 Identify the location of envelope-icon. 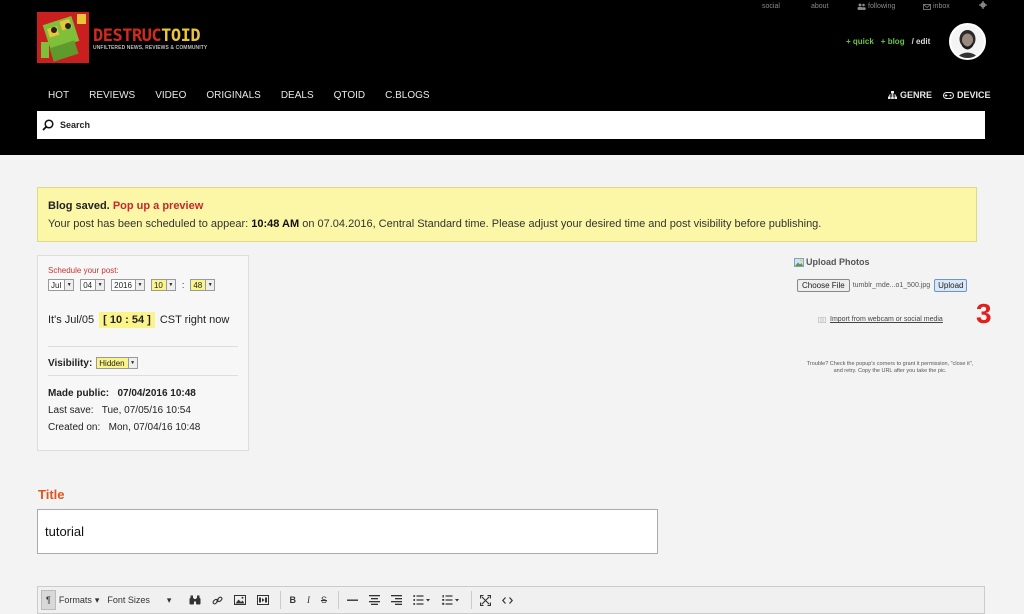
(927, 6).